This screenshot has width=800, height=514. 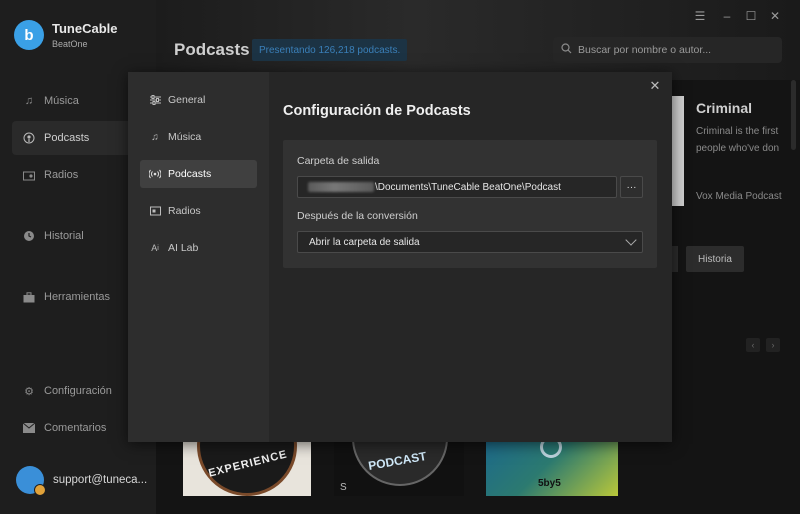 What do you see at coordinates (29, 428) in the screenshot?
I see `mail-icon` at bounding box center [29, 428].